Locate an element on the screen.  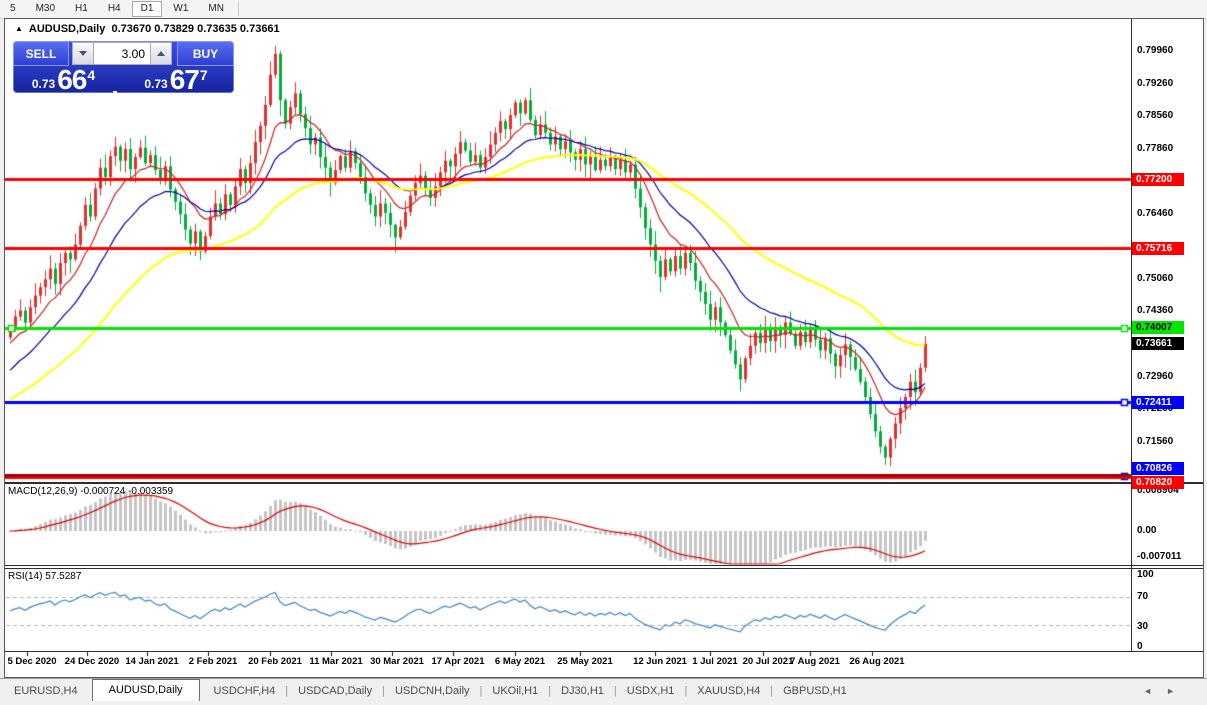
macd-axis-label: -0.007011 is located at coordinates (1159, 556).